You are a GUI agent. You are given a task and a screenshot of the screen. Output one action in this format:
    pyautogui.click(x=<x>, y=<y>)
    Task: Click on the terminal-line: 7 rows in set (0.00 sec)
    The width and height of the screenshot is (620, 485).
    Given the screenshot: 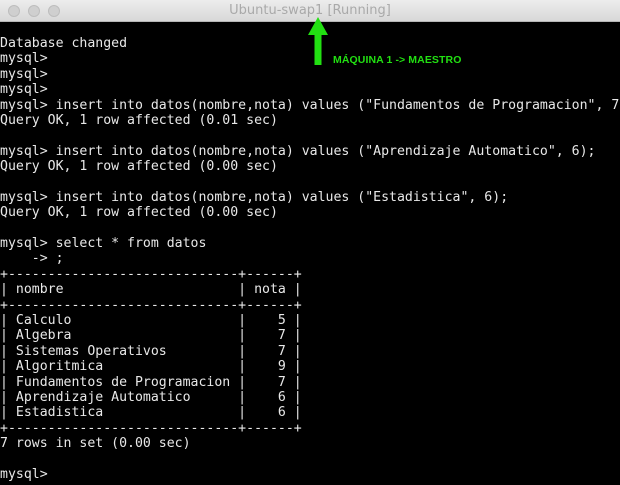 What is the action you would take?
    pyautogui.click(x=95, y=444)
    